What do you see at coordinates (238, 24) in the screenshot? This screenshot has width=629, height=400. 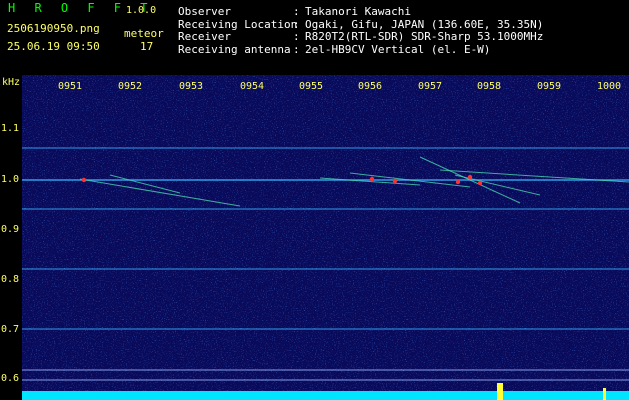 I see `info-key: Receiving Location` at bounding box center [238, 24].